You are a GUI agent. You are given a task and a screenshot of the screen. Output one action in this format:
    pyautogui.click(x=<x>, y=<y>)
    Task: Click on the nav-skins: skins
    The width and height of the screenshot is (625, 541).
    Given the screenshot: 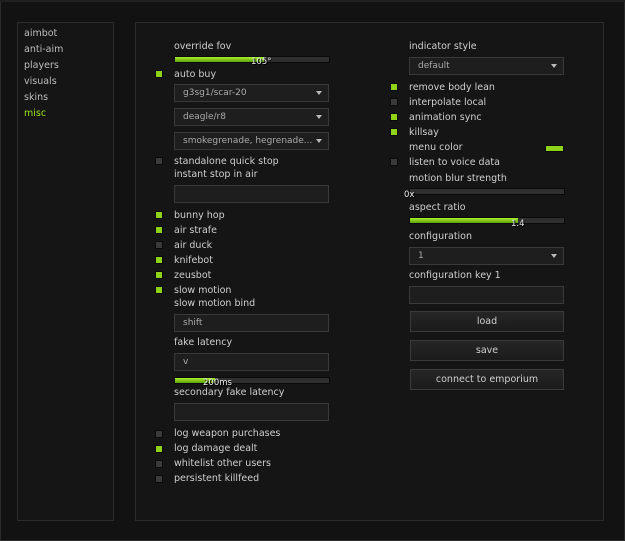 What is the action you would take?
    pyautogui.click(x=36, y=97)
    